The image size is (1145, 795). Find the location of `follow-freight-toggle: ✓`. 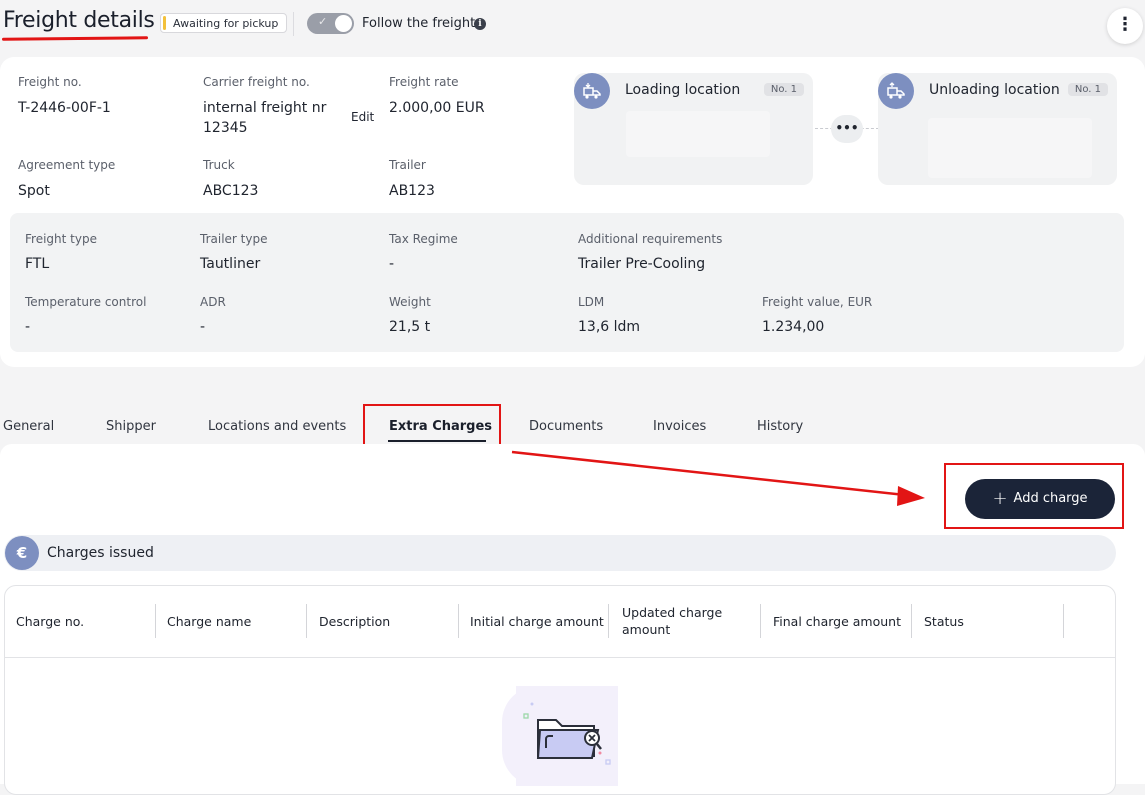

follow-freight-toggle: ✓ is located at coordinates (330, 23).